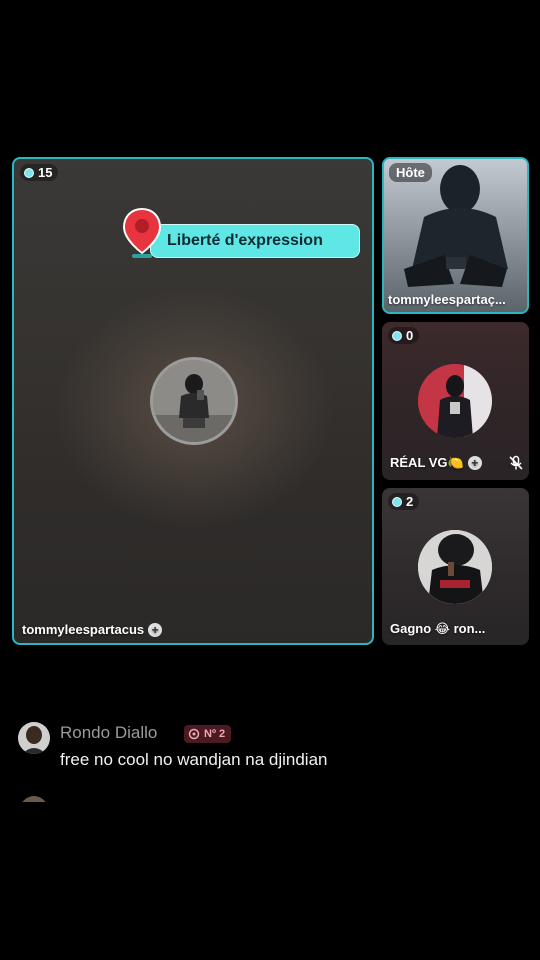 Image resolution: width=540 pixels, height=960 pixels. What do you see at coordinates (410, 501) in the screenshot?
I see `guest2-viewer-count-value: 2` at bounding box center [410, 501].